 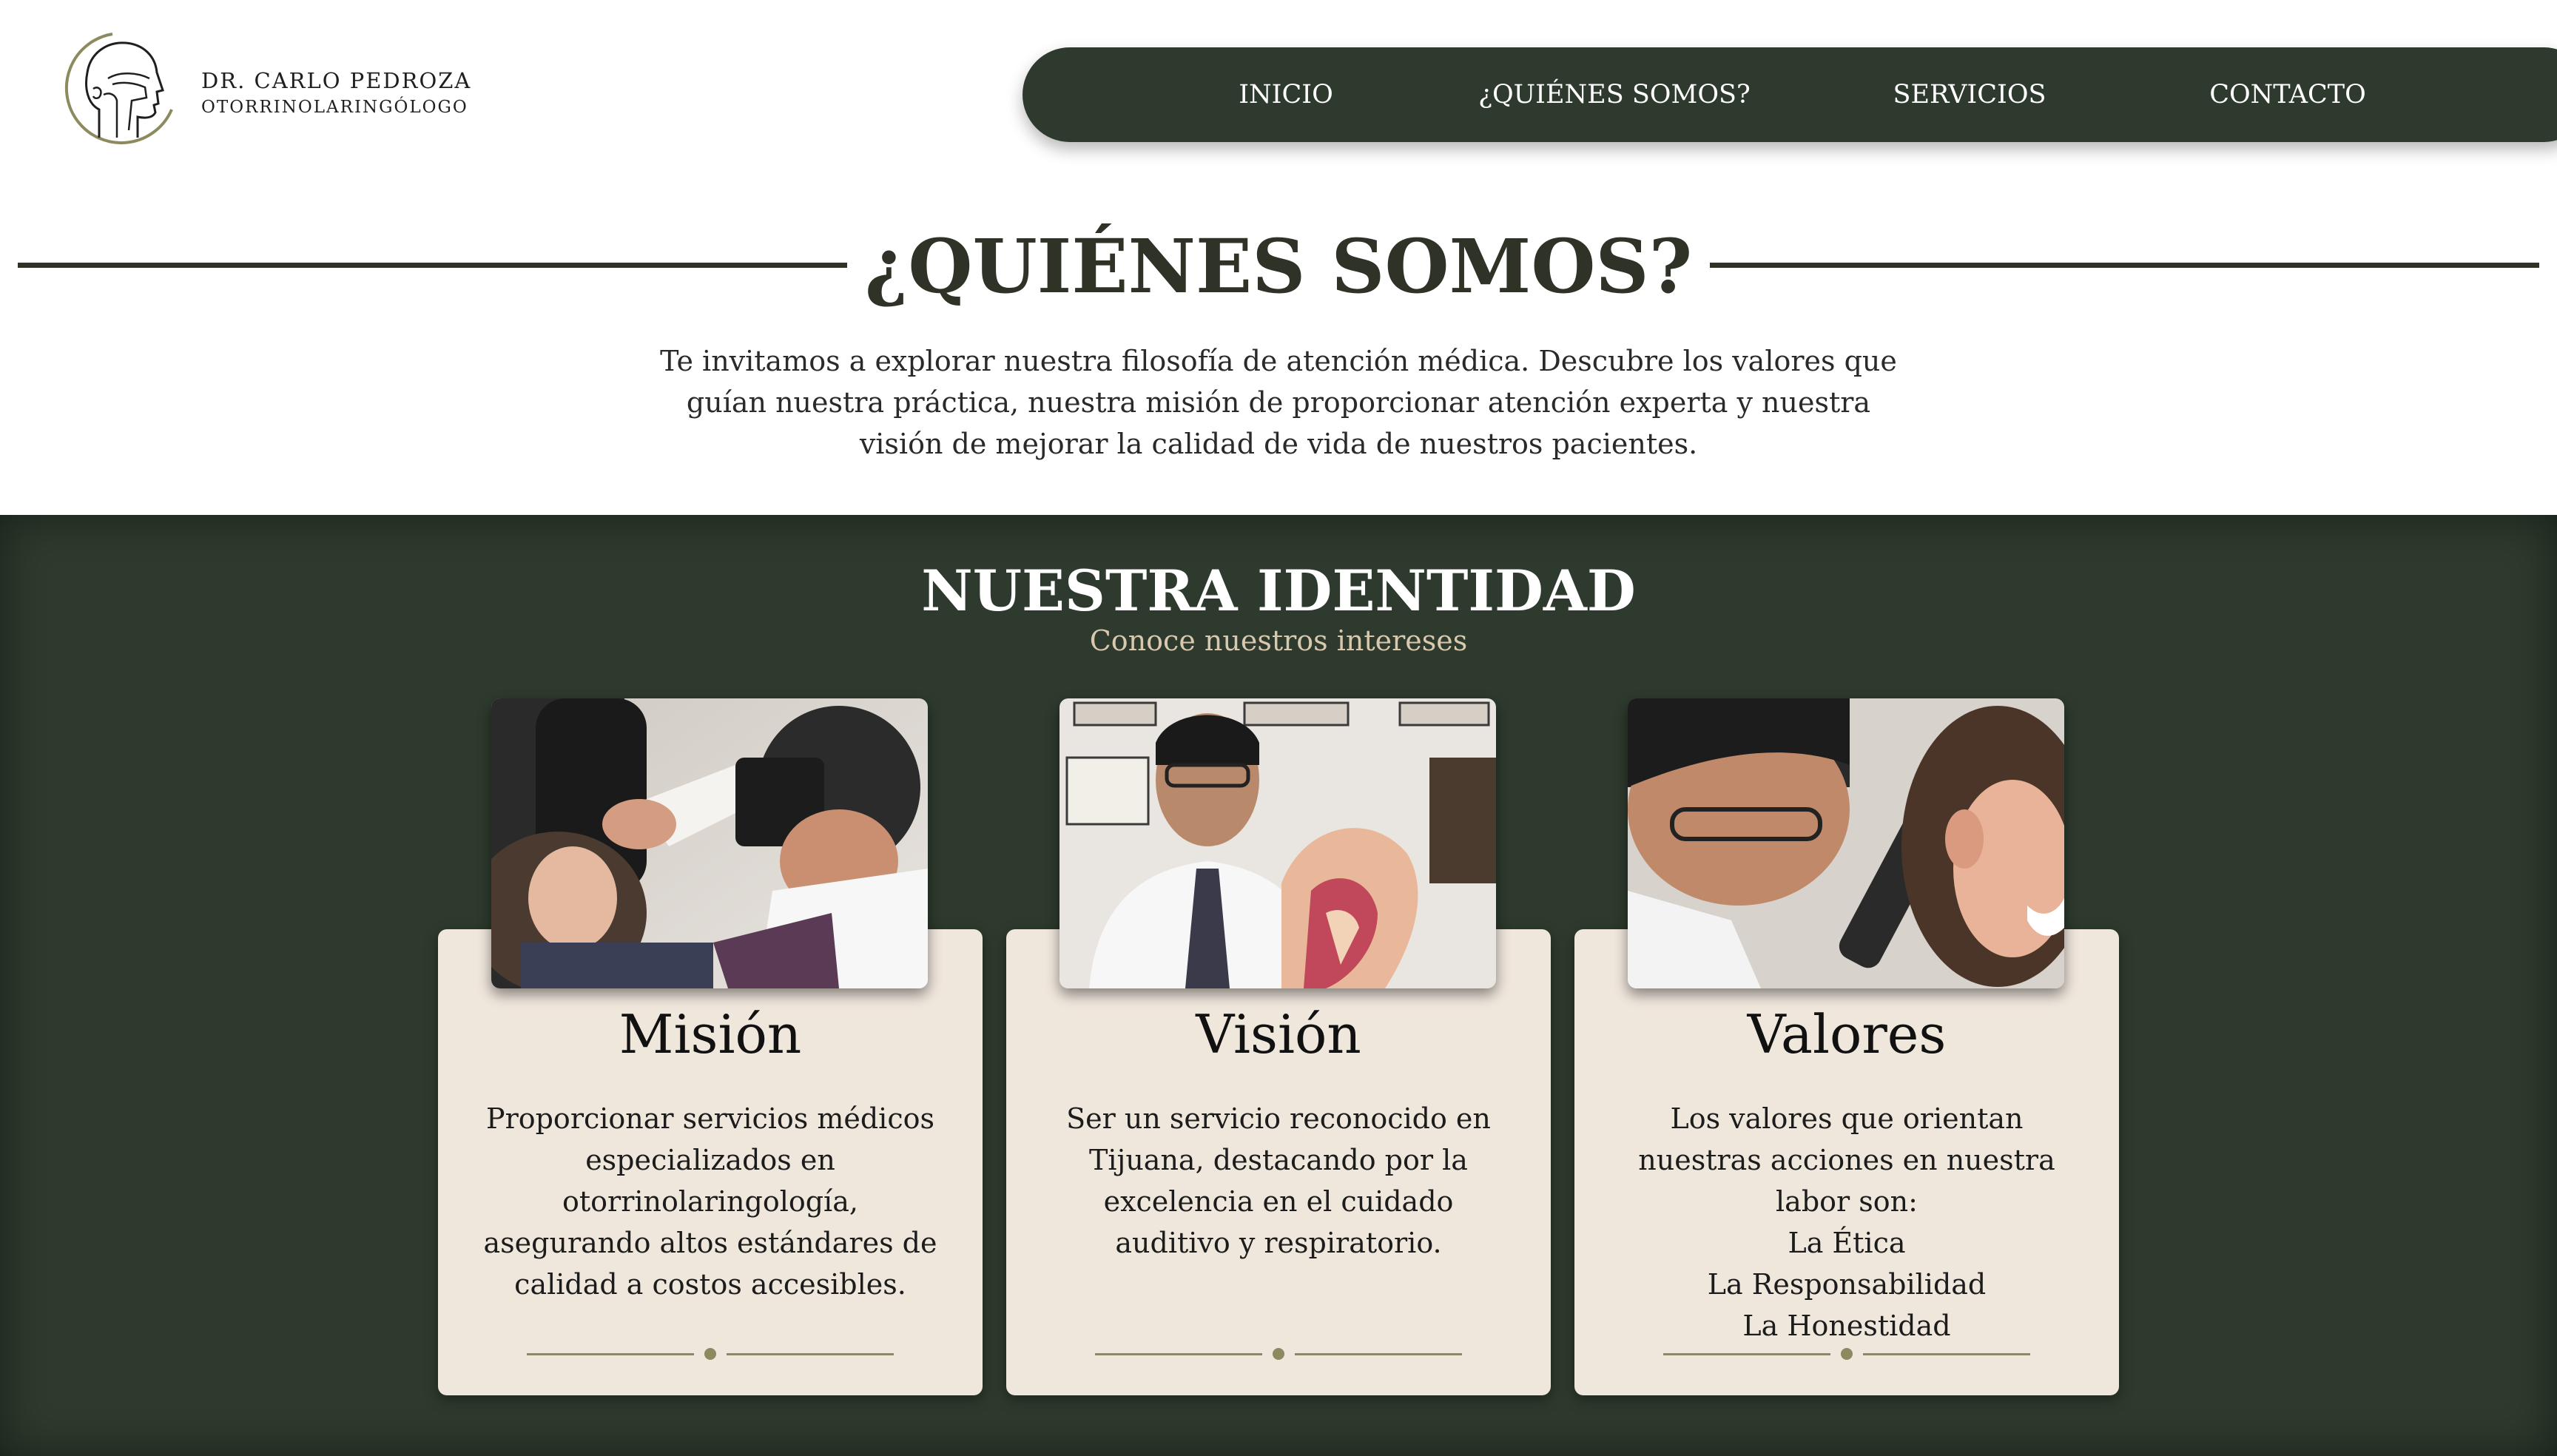 I want to click on nav-item-servicios: SERVICIOS, so click(x=1970, y=95).